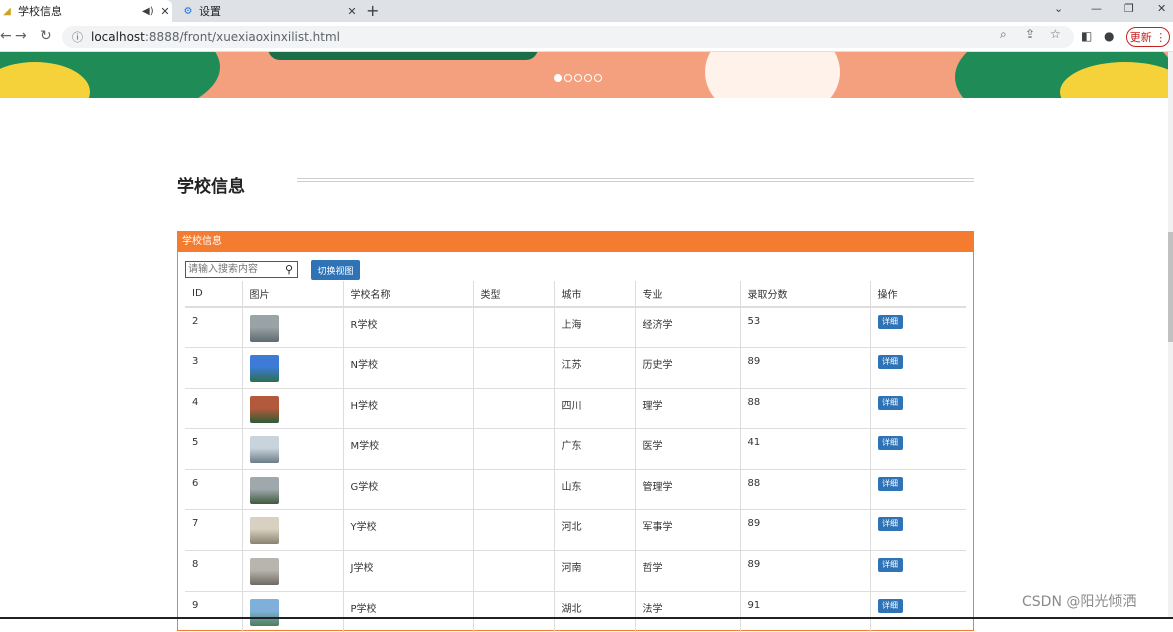  I want to click on speaker-icon: ◀), so click(150, 11).